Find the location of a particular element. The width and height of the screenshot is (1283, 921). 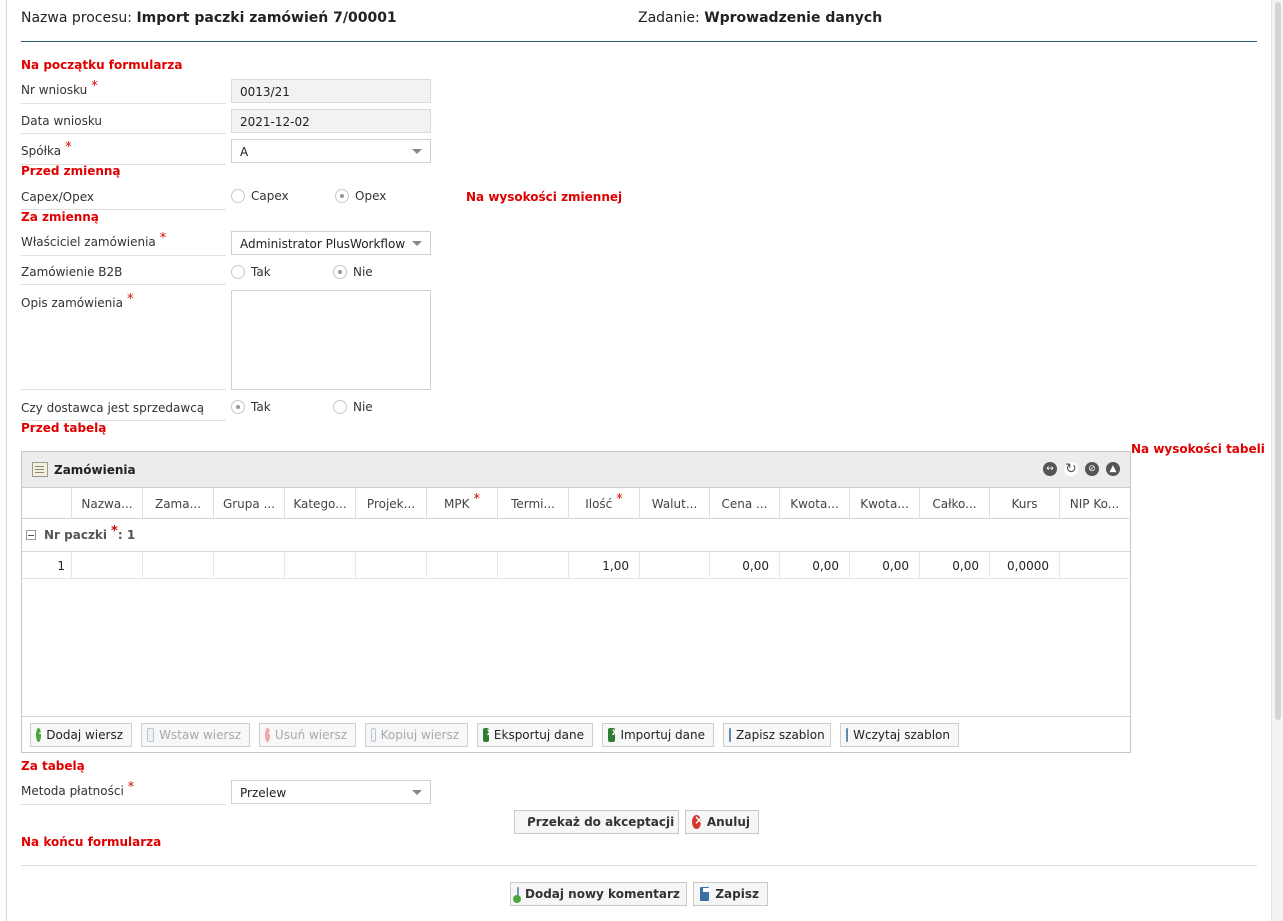

save-button: Zapisz is located at coordinates (730, 894).